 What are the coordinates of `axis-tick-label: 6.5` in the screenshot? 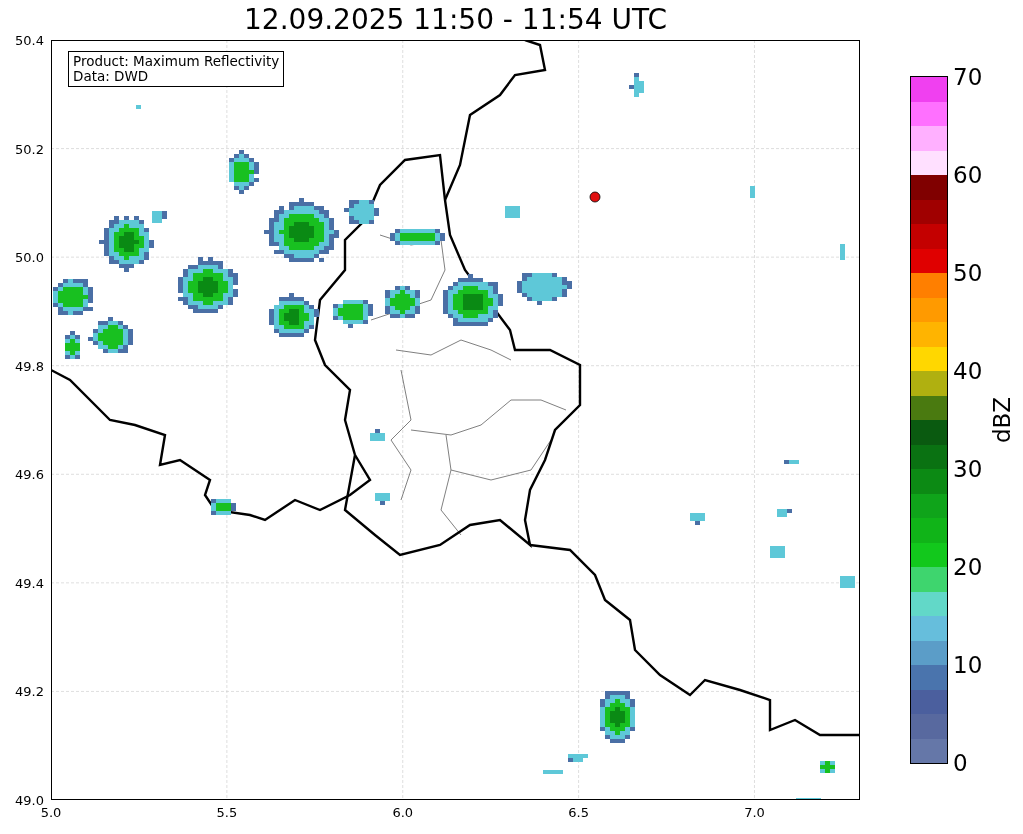 It's located at (578, 812).